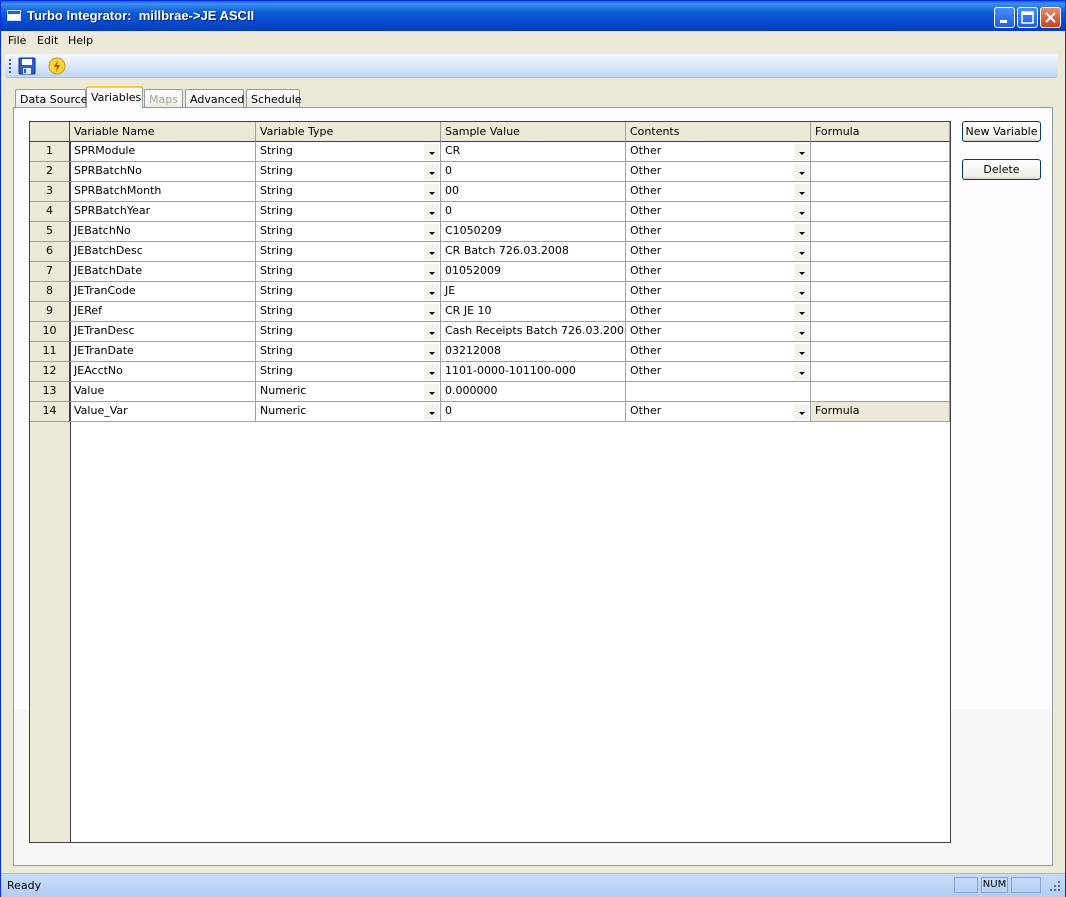 This screenshot has width=1066, height=897. What do you see at coordinates (880, 132) in the screenshot?
I see `col-header-formula: Formula` at bounding box center [880, 132].